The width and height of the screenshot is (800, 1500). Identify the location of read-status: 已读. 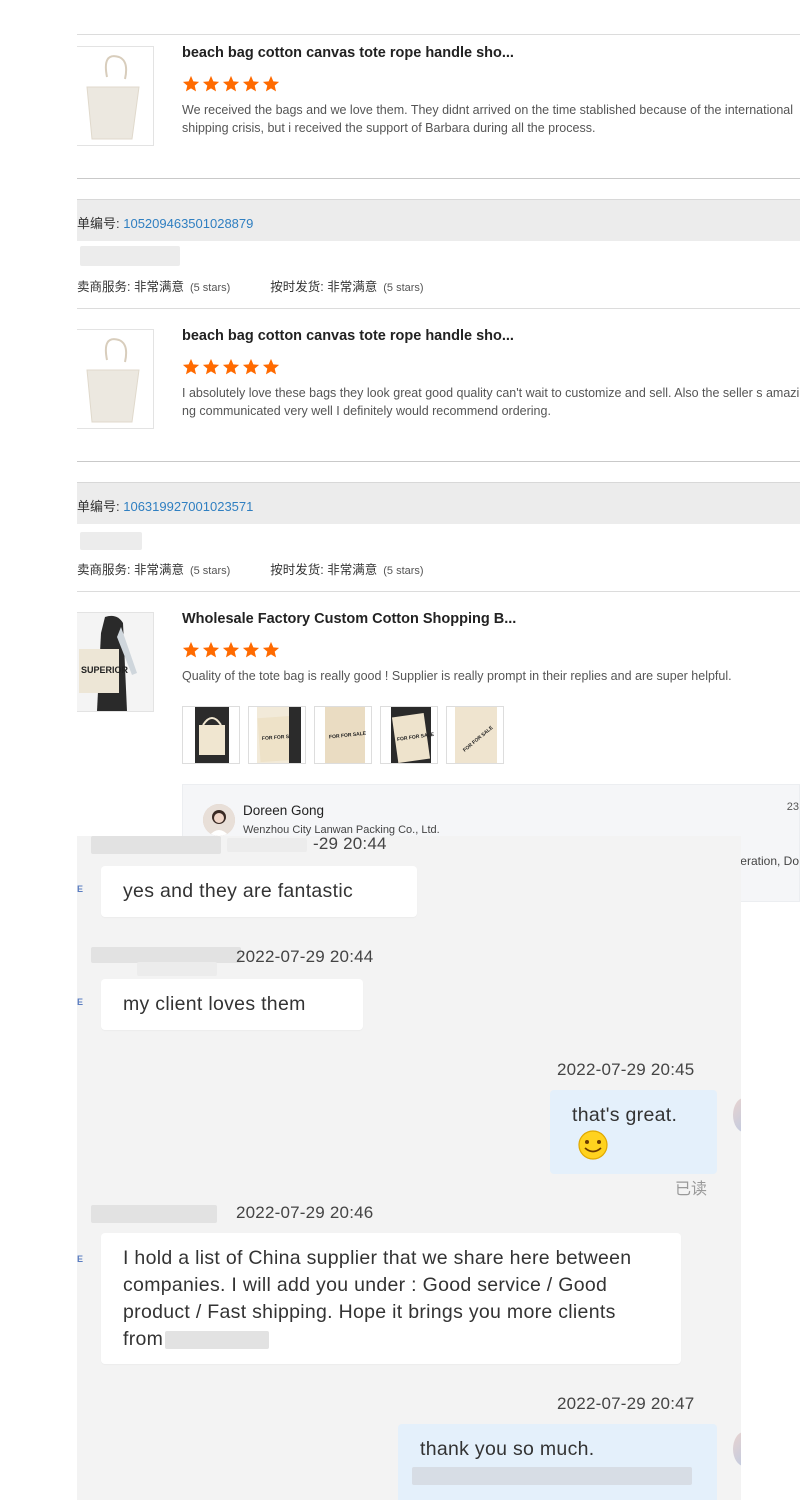
(691, 1189).